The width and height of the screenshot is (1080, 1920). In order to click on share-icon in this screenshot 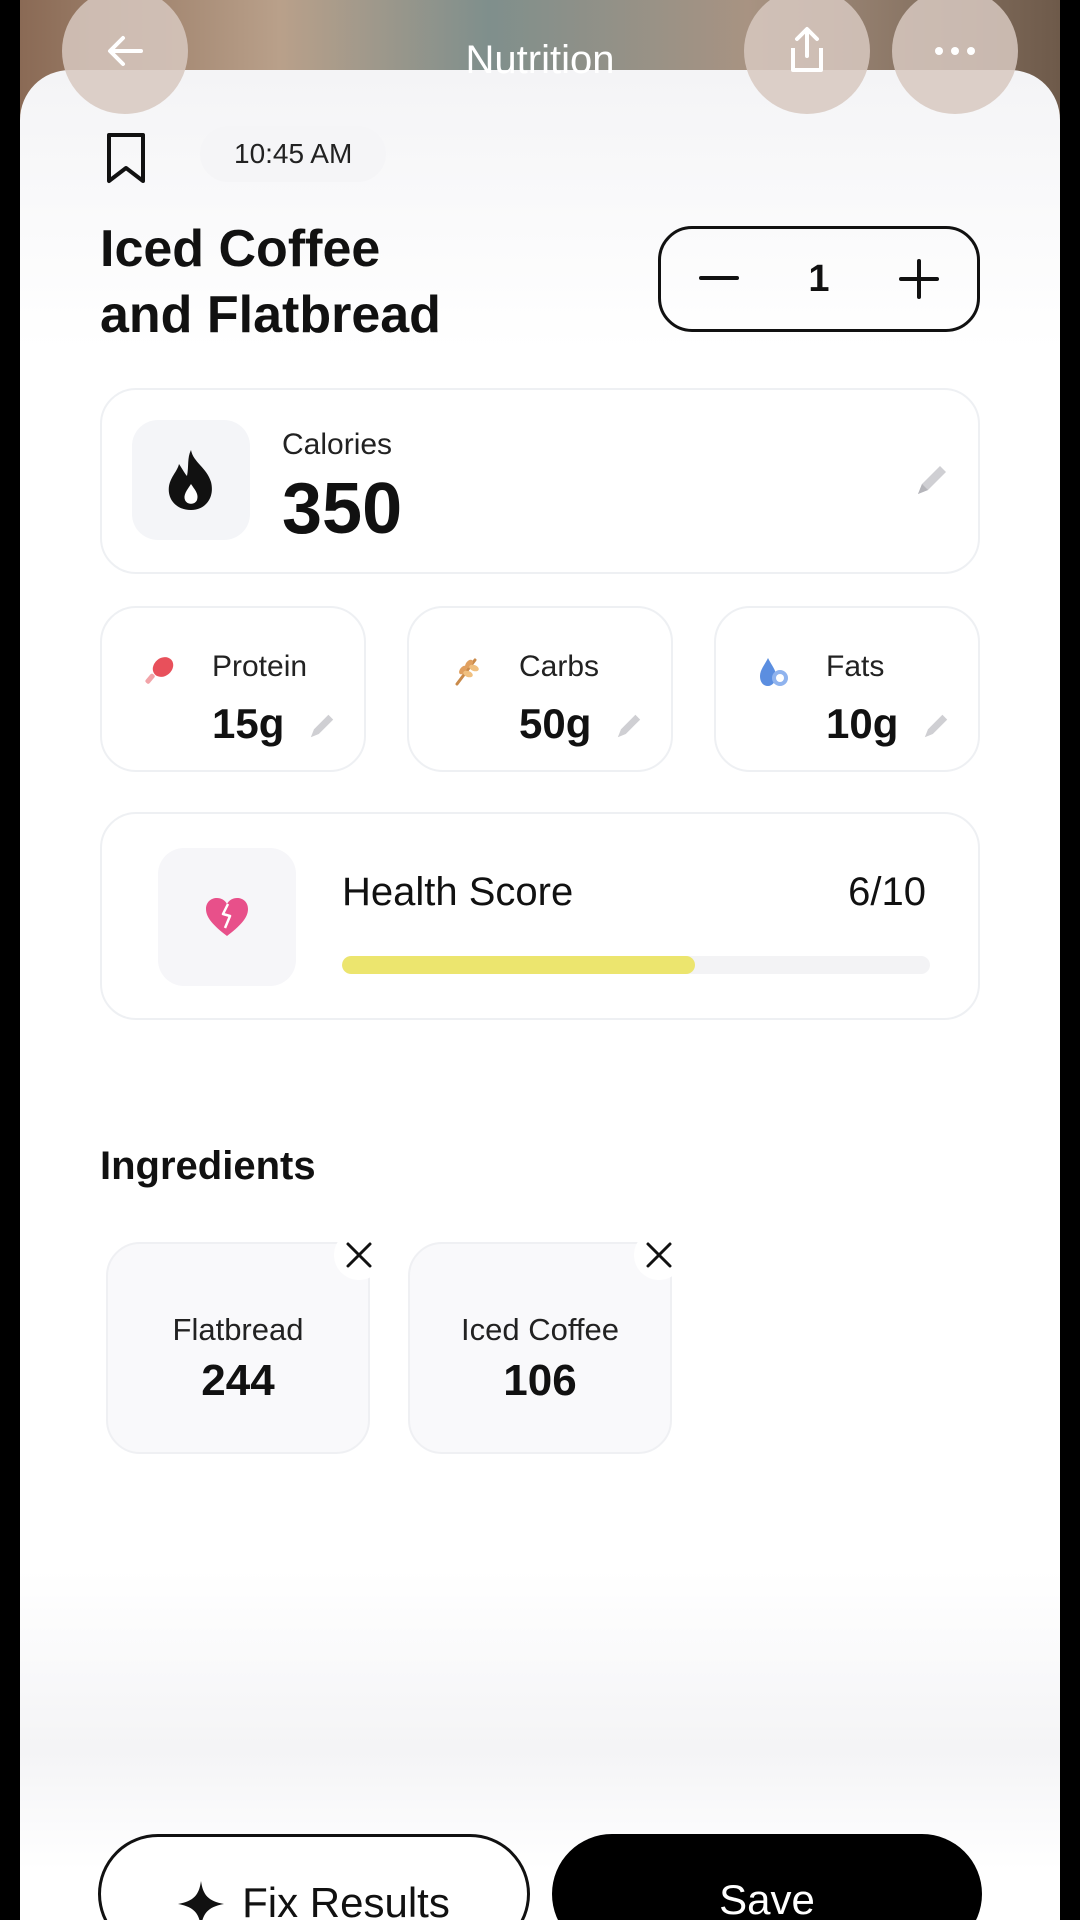, I will do `click(807, 49)`.